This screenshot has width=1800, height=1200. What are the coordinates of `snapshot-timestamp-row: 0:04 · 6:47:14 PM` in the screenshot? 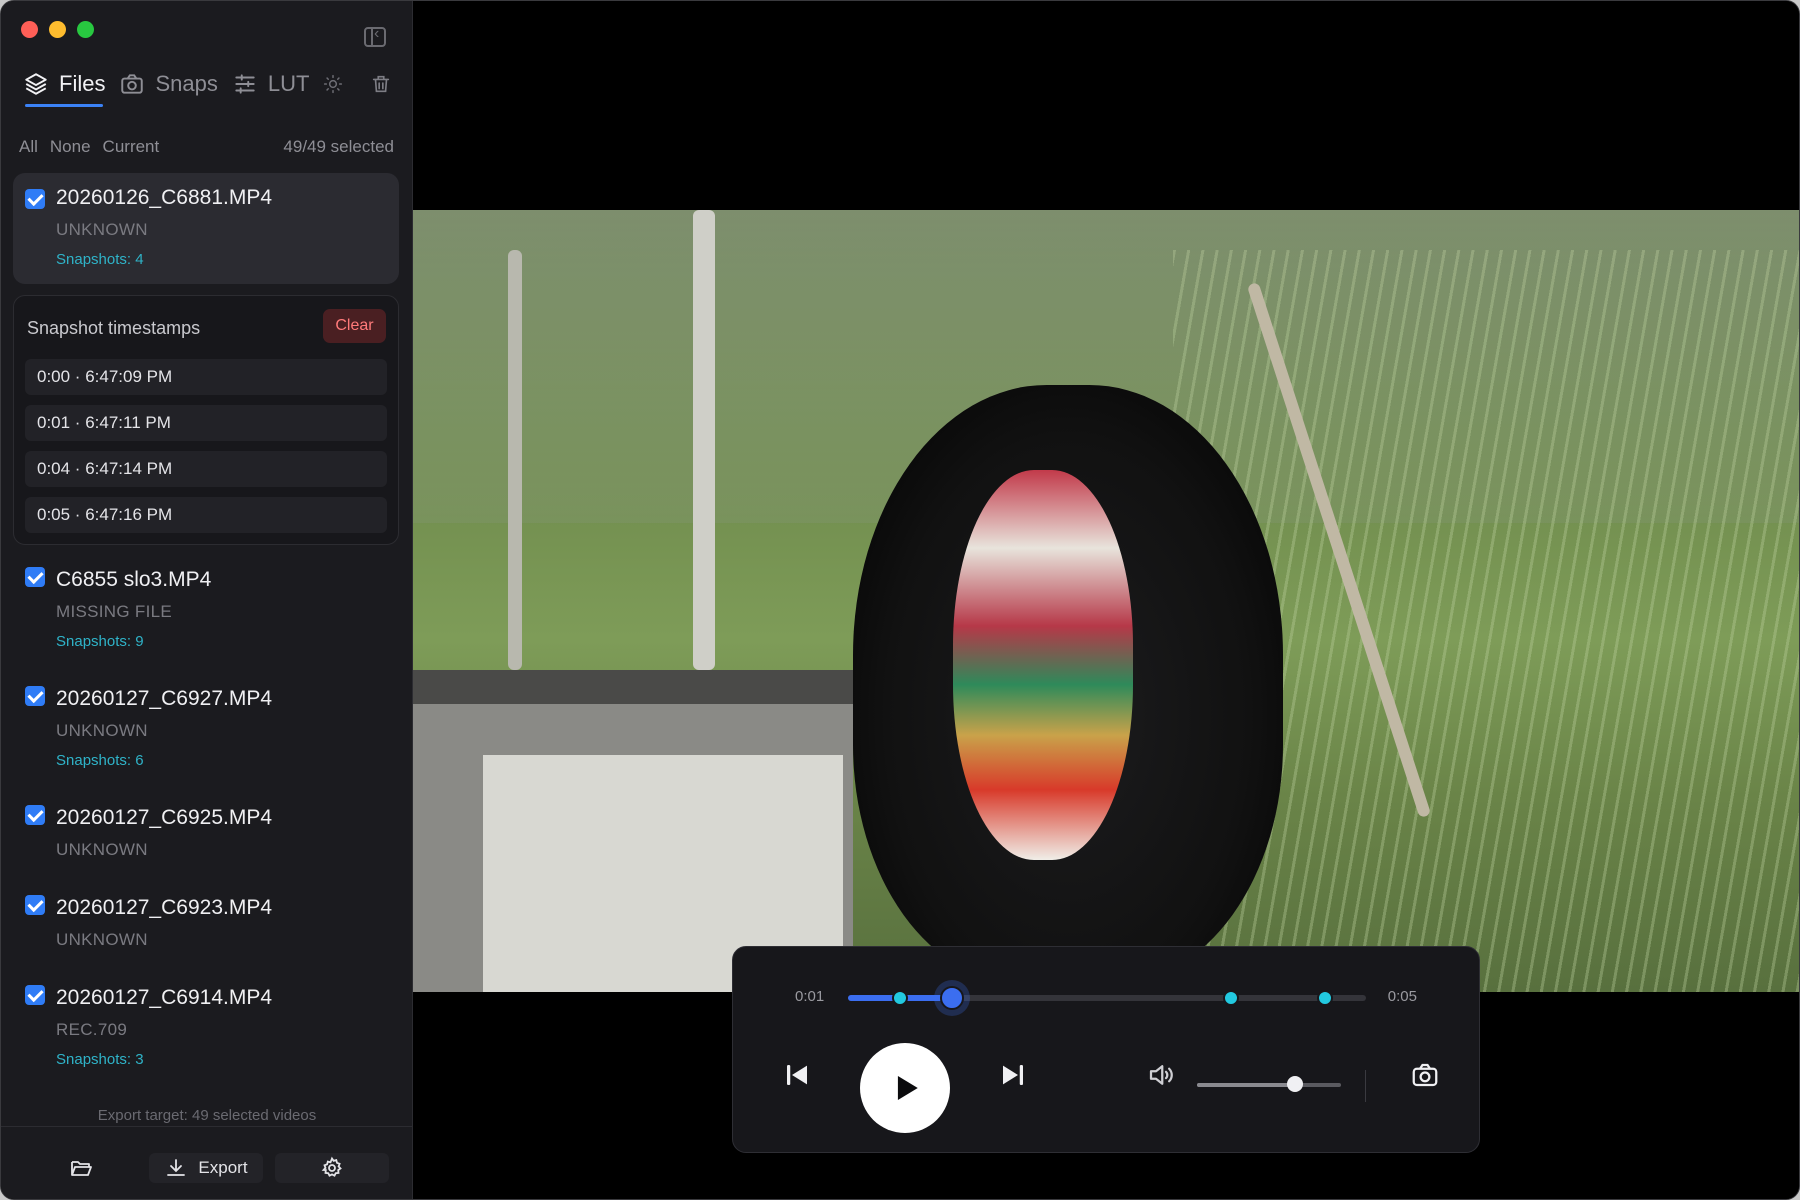 It's located at (206, 469).